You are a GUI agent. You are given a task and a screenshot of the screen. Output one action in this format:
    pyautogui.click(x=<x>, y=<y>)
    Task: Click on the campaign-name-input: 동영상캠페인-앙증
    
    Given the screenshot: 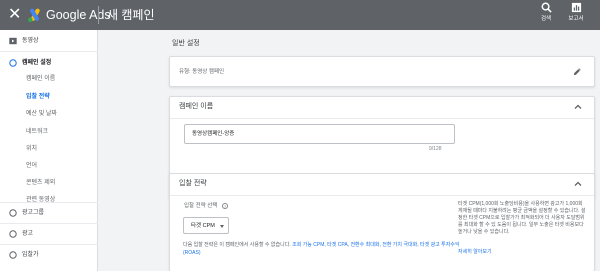 What is the action you would take?
    pyautogui.click(x=319, y=134)
    